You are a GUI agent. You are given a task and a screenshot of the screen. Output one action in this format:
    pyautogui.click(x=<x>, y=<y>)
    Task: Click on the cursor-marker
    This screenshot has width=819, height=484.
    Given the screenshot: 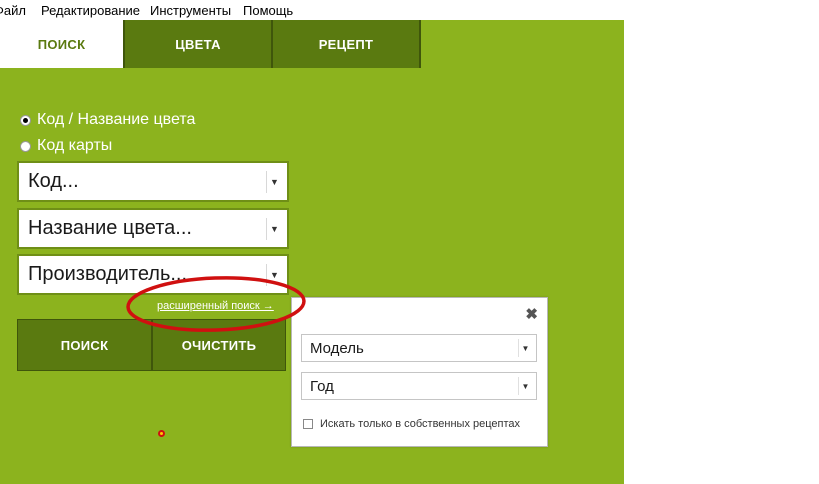 What is the action you would take?
    pyautogui.click(x=161, y=433)
    